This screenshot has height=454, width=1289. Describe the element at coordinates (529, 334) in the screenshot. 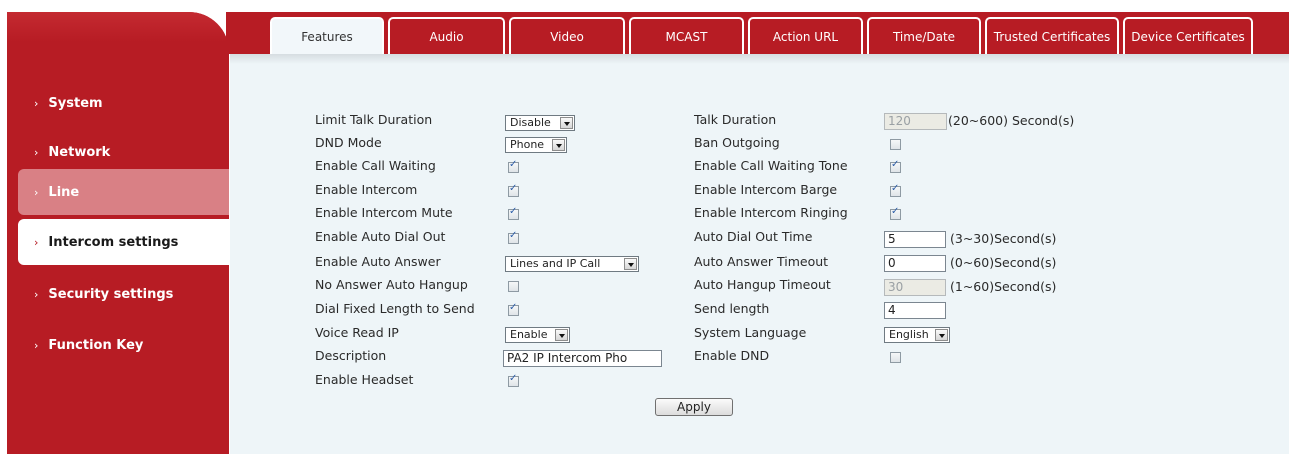

I see `select-value: Enable` at that location.